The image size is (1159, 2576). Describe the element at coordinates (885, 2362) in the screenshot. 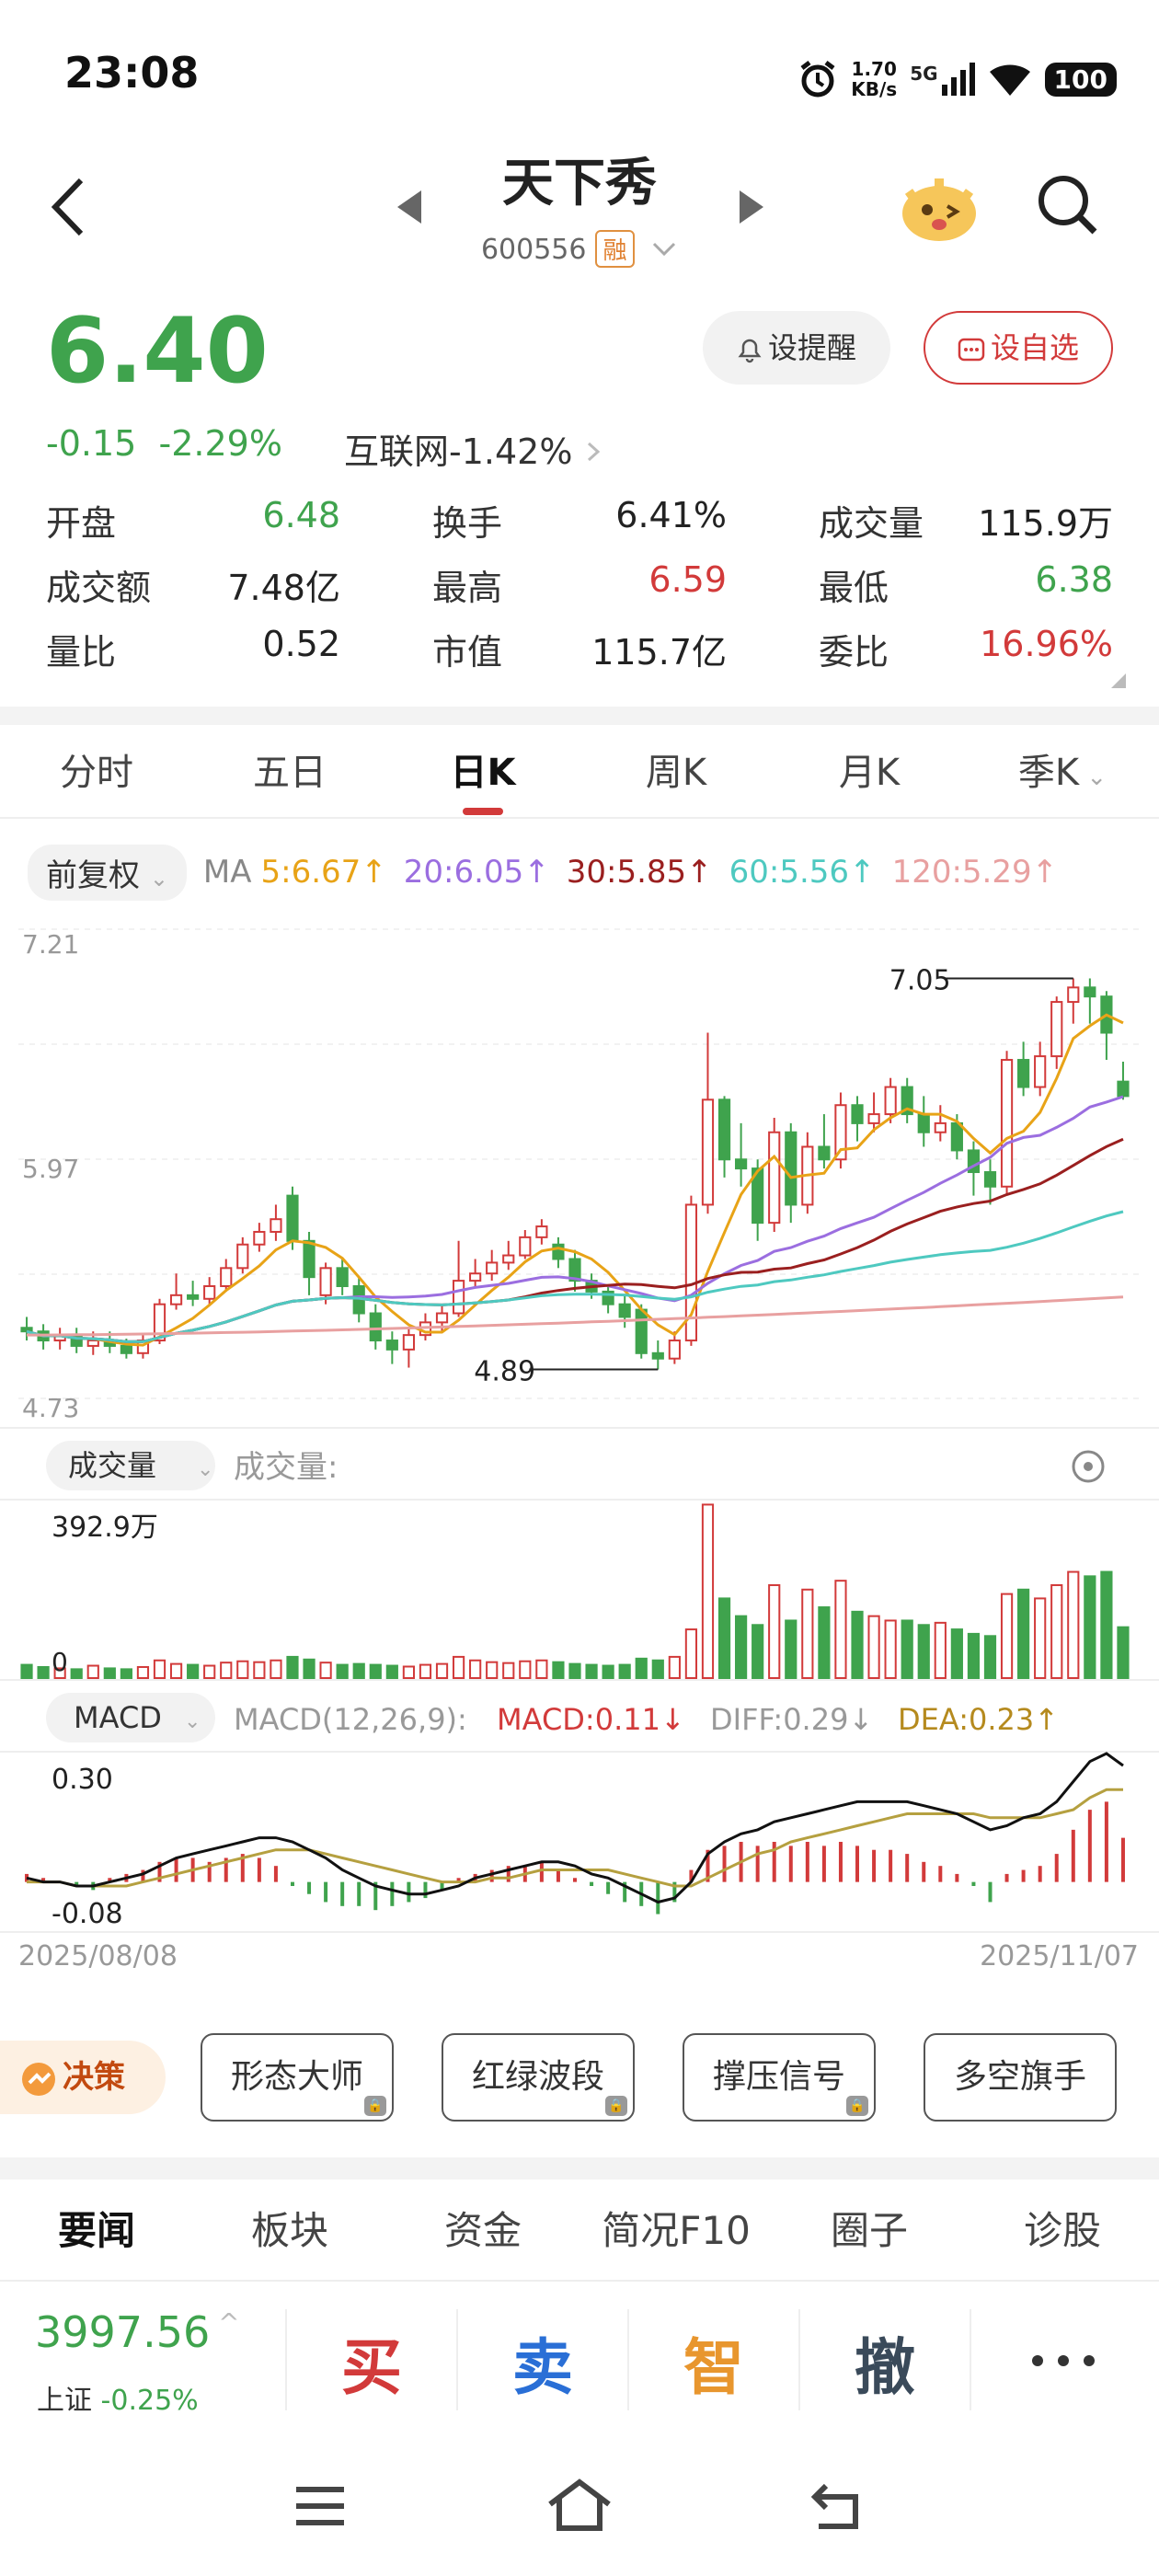

I see `cancel-order-button: 撤` at that location.